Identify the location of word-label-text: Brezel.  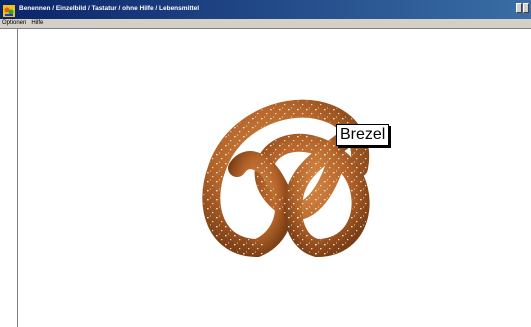
(363, 134).